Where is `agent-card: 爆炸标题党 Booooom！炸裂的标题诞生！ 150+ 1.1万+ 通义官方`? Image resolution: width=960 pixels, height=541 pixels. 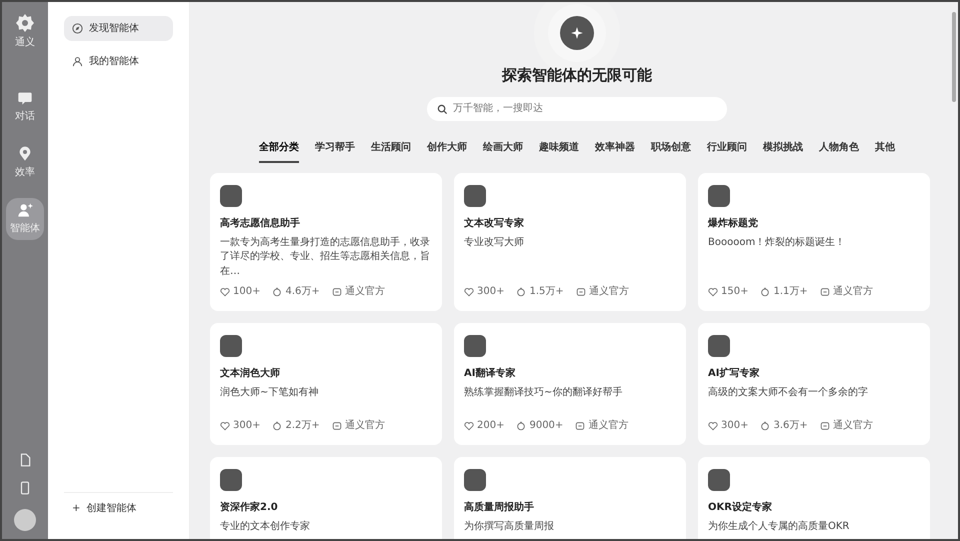 agent-card: 爆炸标题党 Booooom！炸裂的标题诞生！ 150+ 1.1万+ 通义官方 is located at coordinates (814, 241).